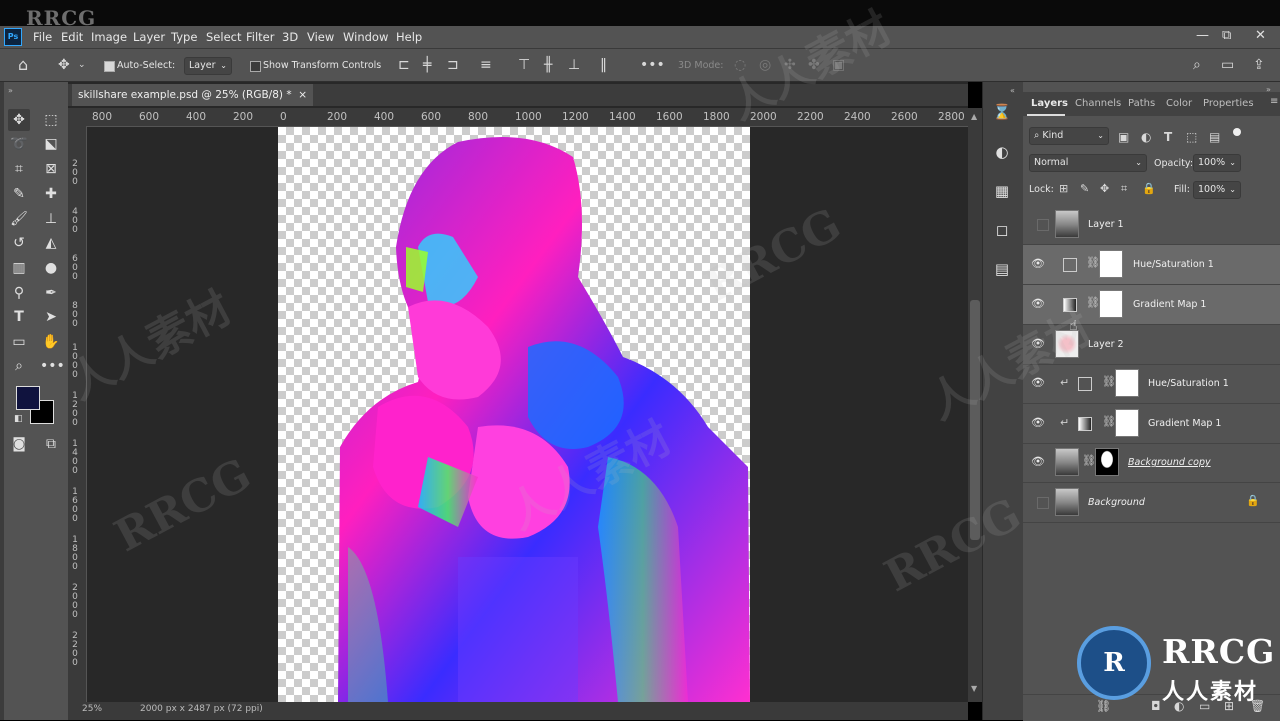 This screenshot has width=1280, height=721. Describe the element at coordinates (51, 444) in the screenshot. I see `screen-mode-icon: ⧉` at that location.